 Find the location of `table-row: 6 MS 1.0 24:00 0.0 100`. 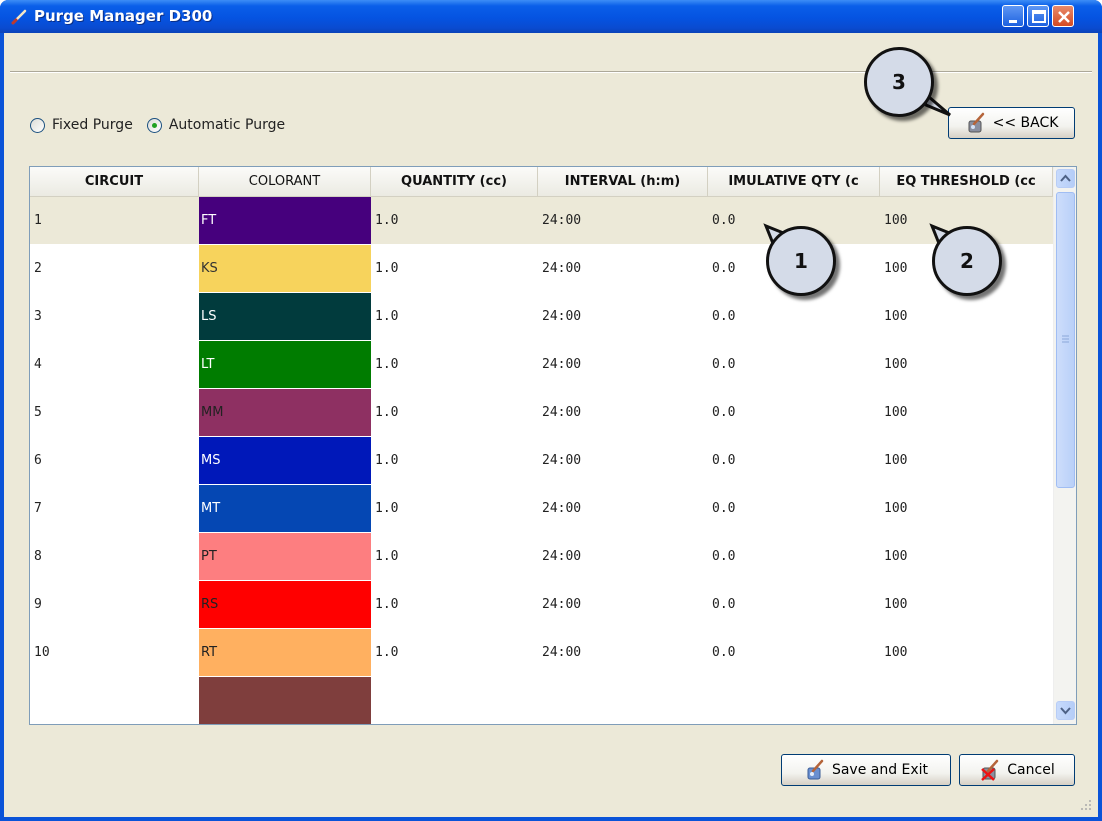

table-row: 6 MS 1.0 24:00 0.0 100 is located at coordinates (541, 460).